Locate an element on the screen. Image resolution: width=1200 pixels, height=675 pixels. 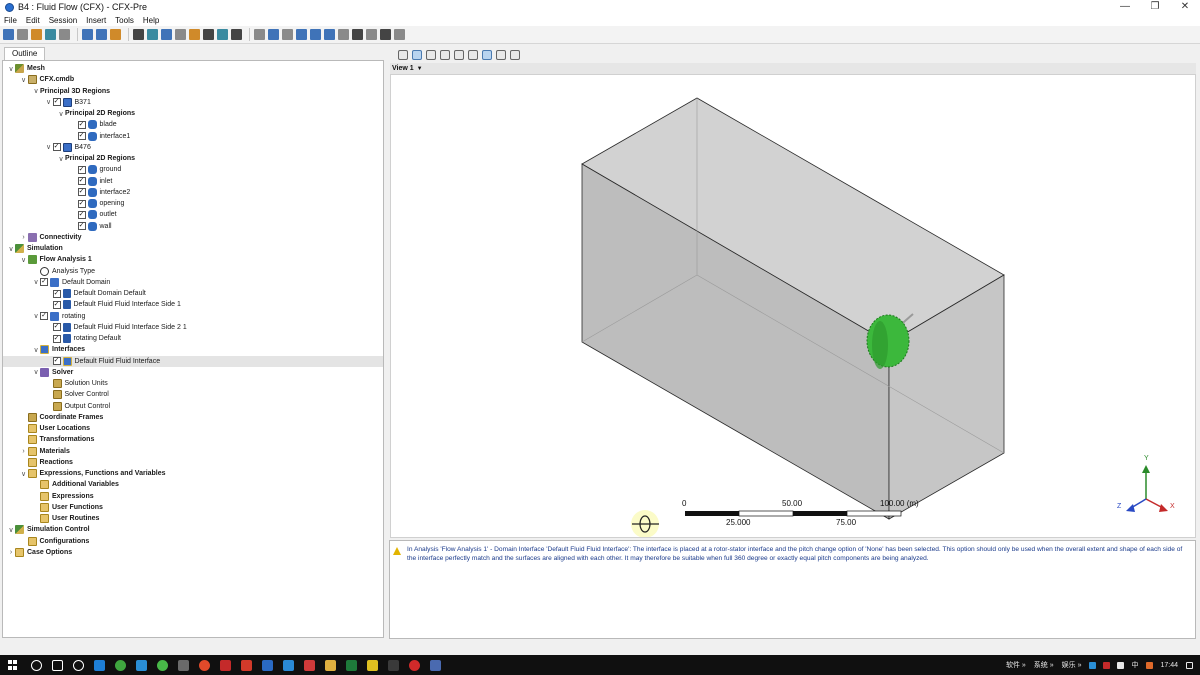
tree-item: ✓ interface1 is located at coordinates (193, 136).